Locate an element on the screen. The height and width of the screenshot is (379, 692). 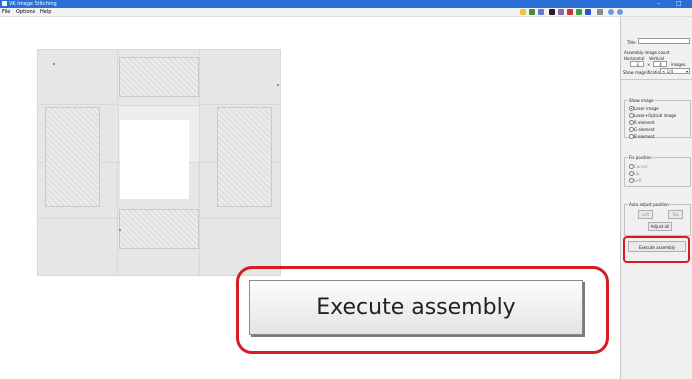
option-up: Up is located at coordinates (636, 173).